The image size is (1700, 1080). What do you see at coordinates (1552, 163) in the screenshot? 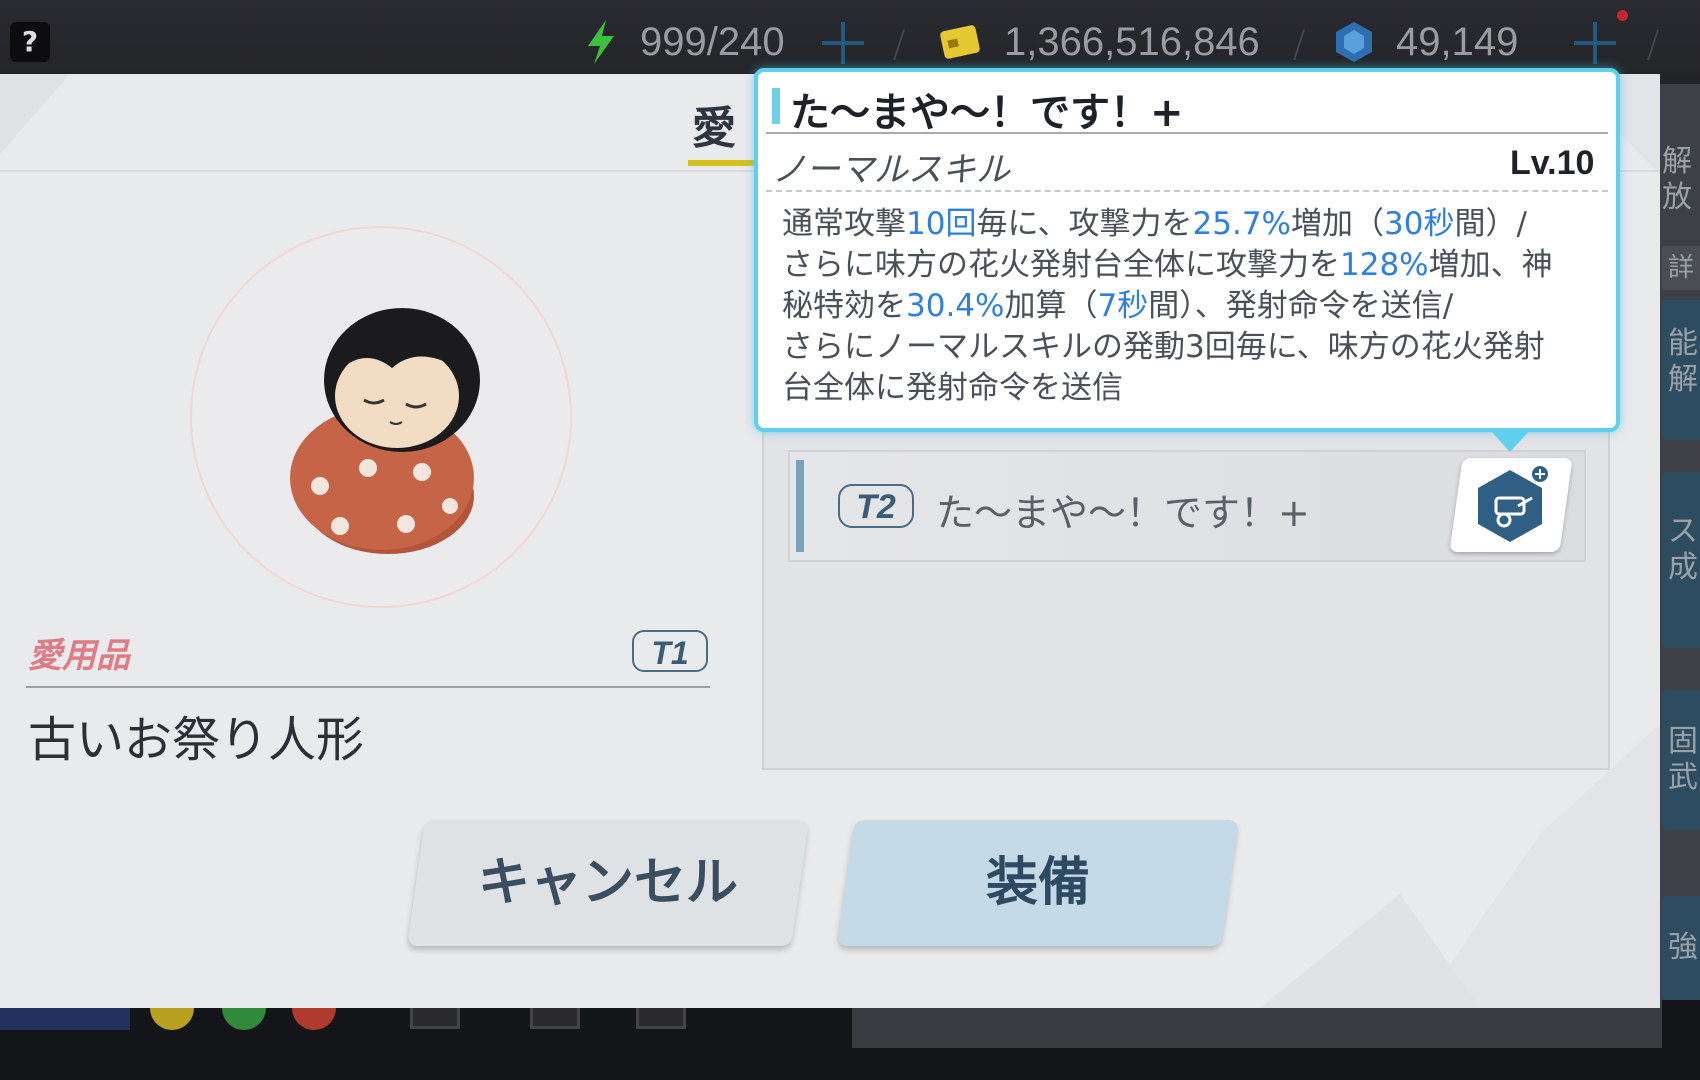
I see `skill-level: Lv.10` at bounding box center [1552, 163].